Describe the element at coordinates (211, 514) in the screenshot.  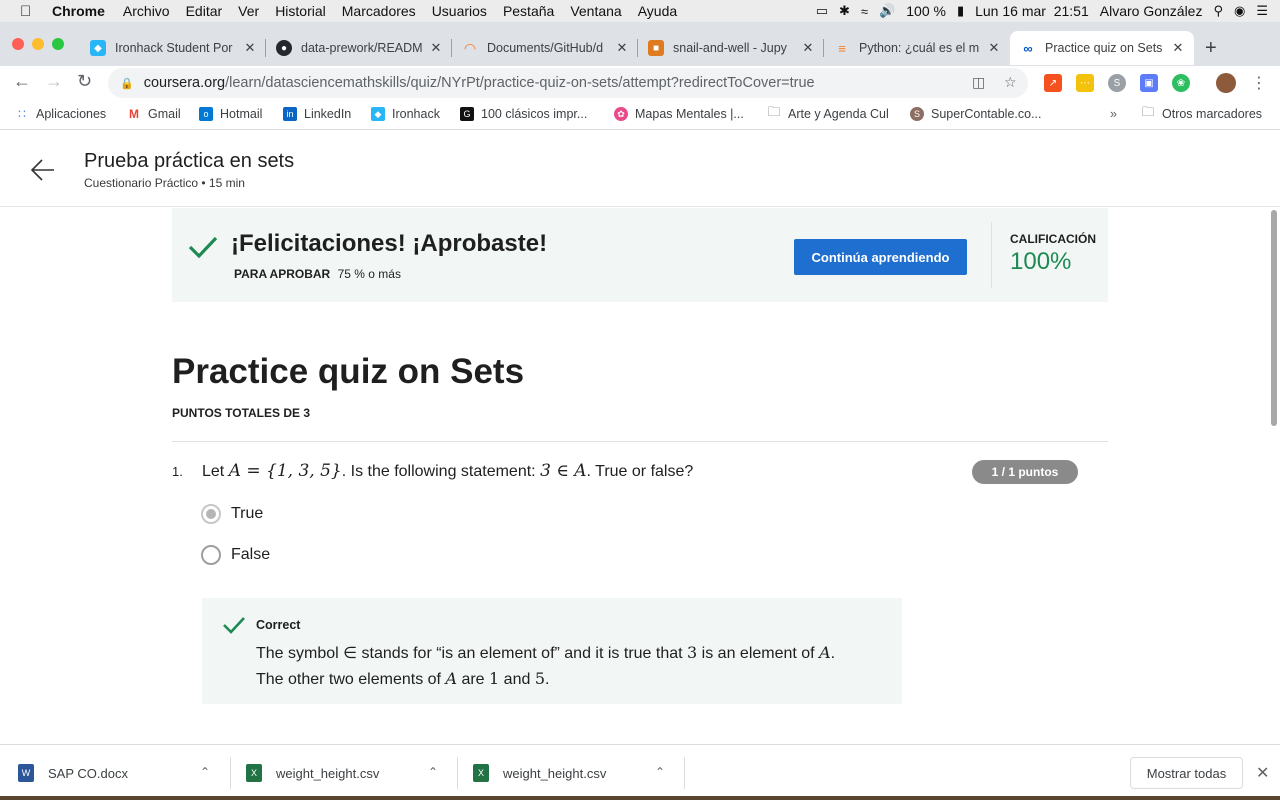
I see `radio-selected` at that location.